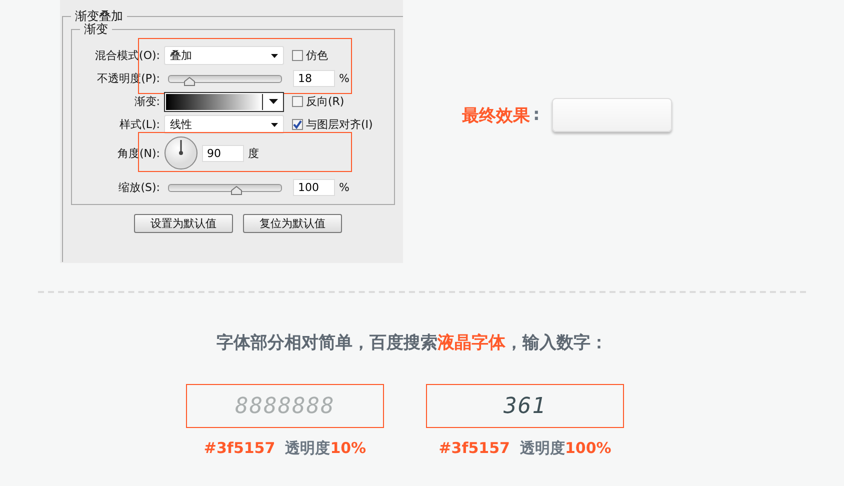  What do you see at coordinates (314, 78) in the screenshot?
I see `value-field: 18` at bounding box center [314, 78].